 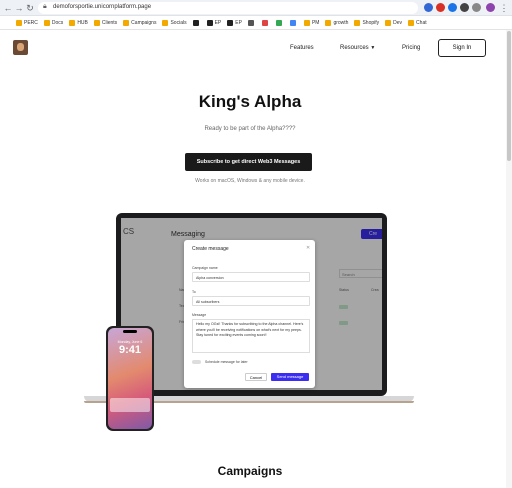 I want to click on bookmark: PM, so click(x=311, y=23).